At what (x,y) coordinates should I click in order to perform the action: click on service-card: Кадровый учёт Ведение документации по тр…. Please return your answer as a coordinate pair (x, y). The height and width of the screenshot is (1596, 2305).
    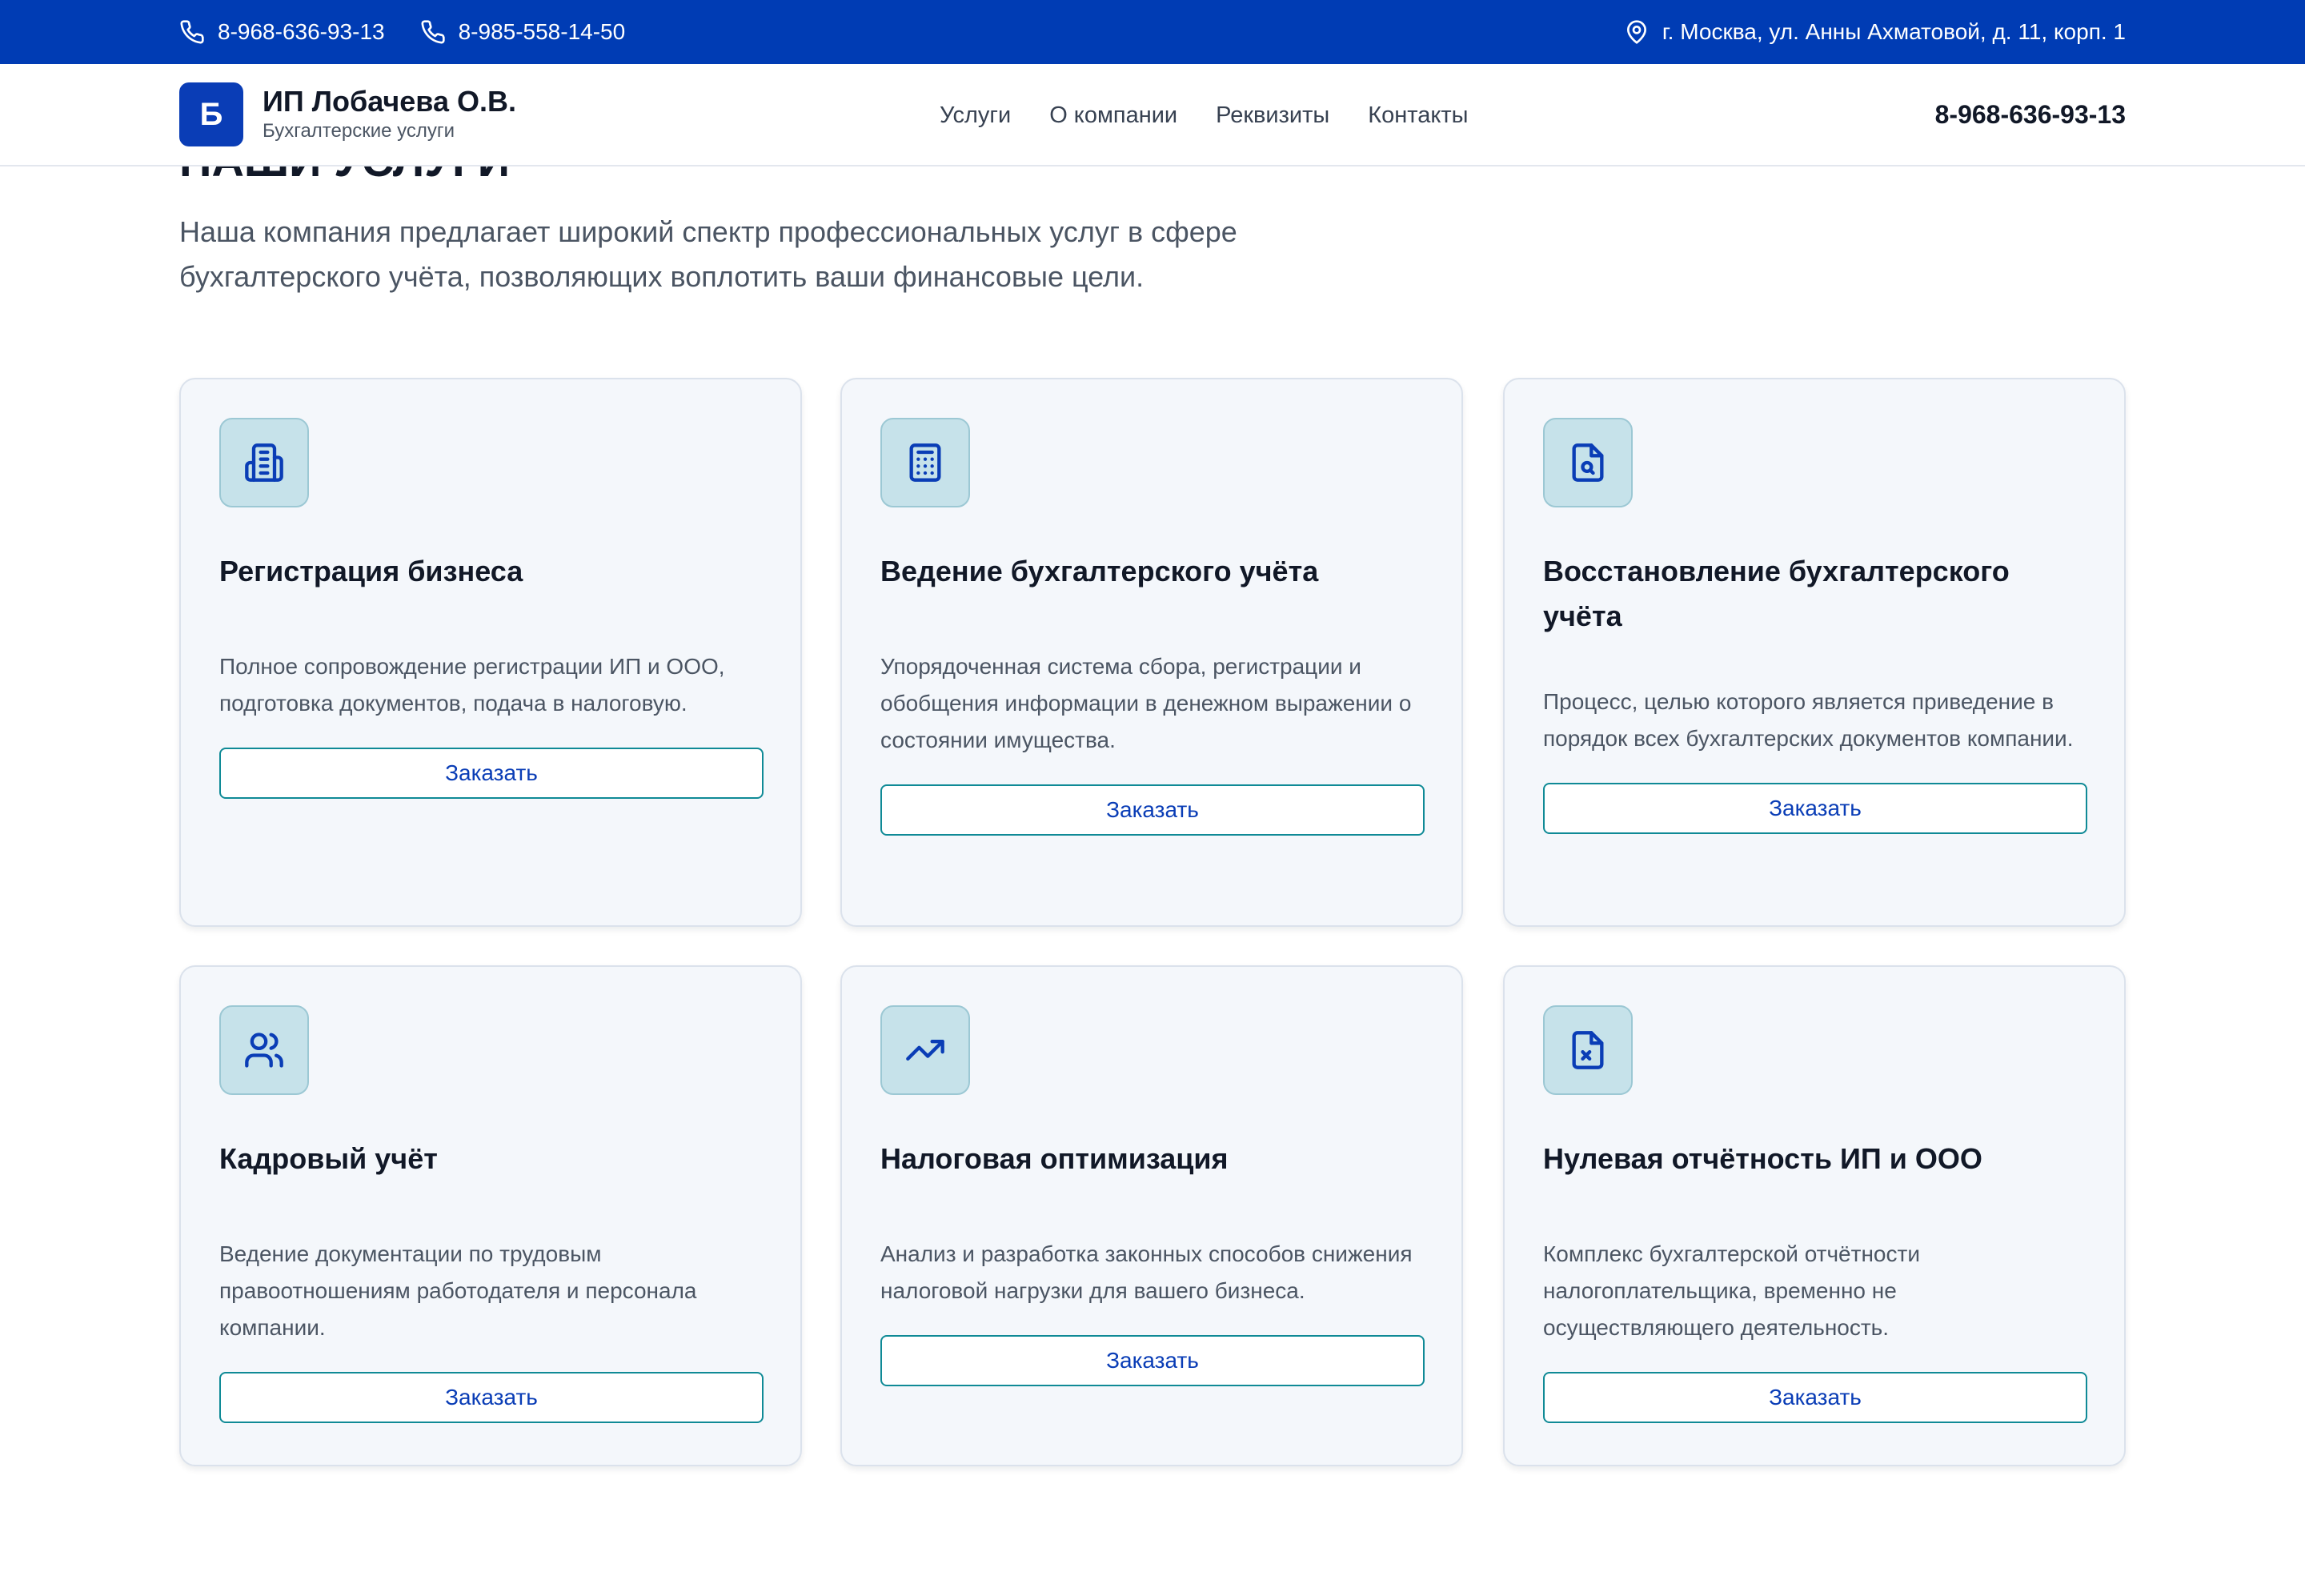
    Looking at the image, I should click on (490, 1215).